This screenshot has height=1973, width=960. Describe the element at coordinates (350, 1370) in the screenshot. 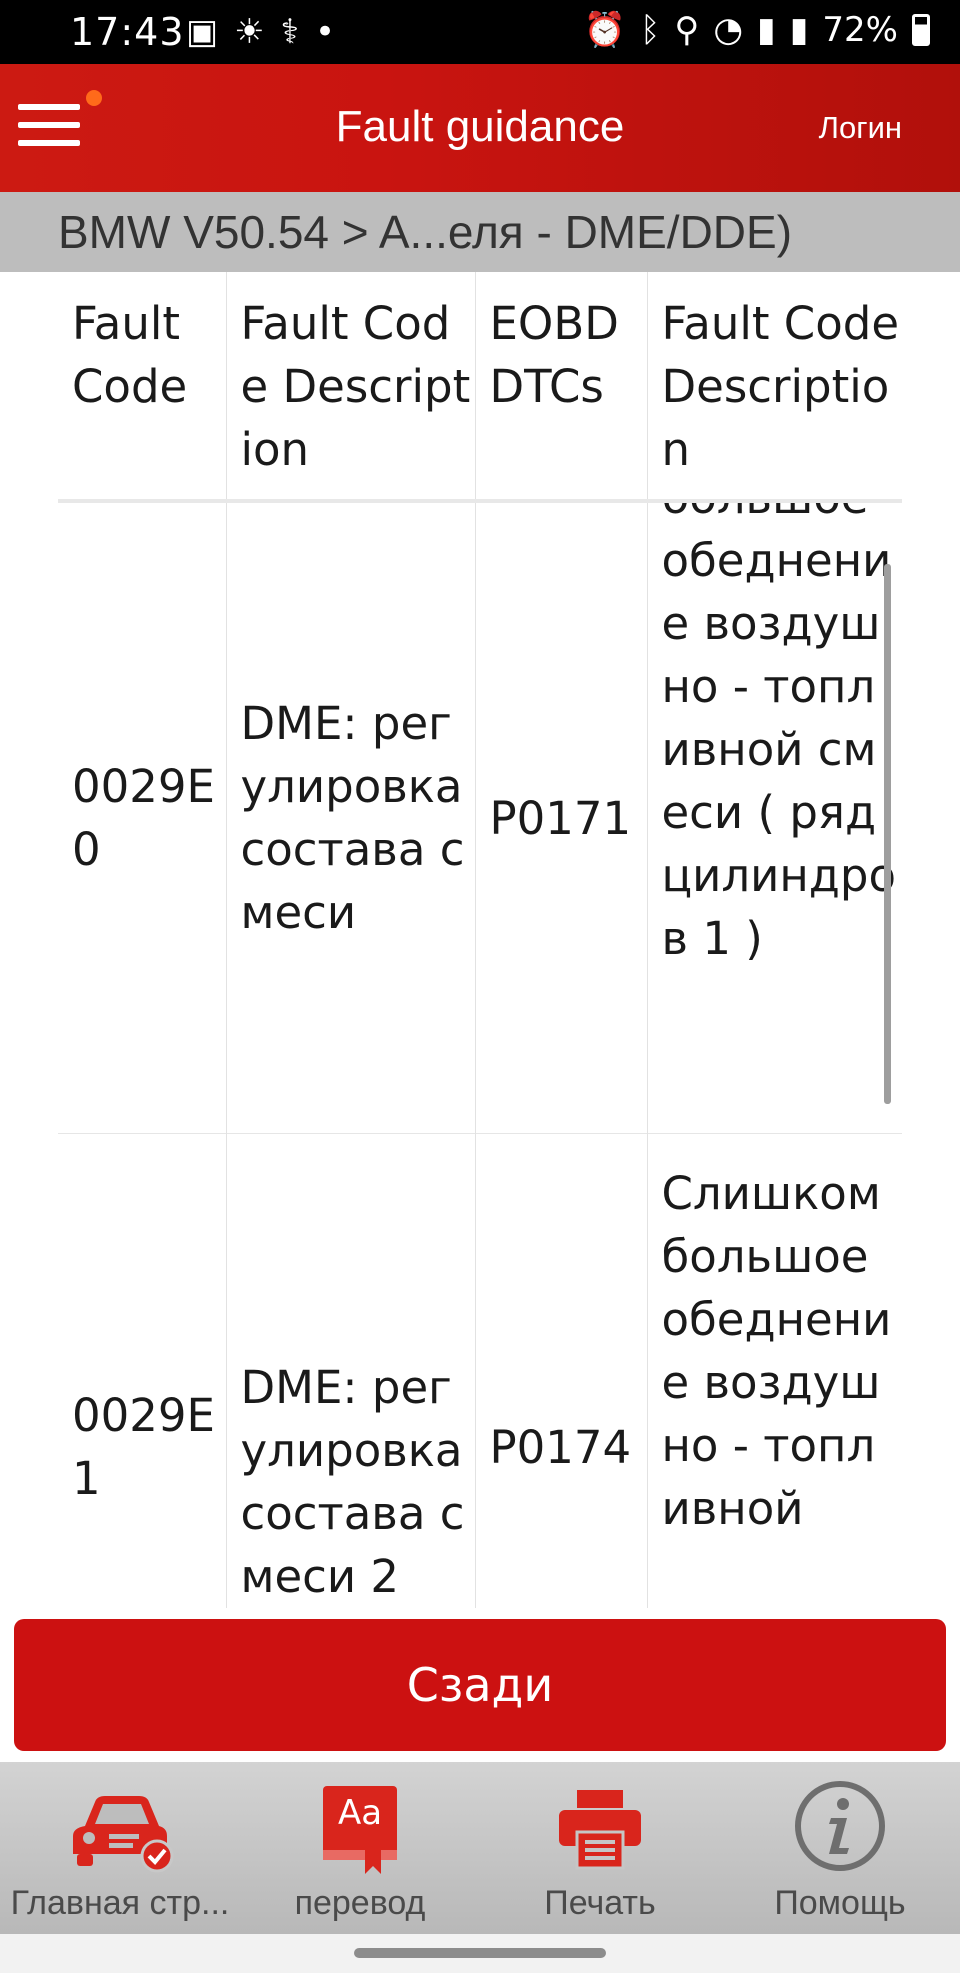

I see `cell-description: DME: регулировка состава смеси 2` at that location.